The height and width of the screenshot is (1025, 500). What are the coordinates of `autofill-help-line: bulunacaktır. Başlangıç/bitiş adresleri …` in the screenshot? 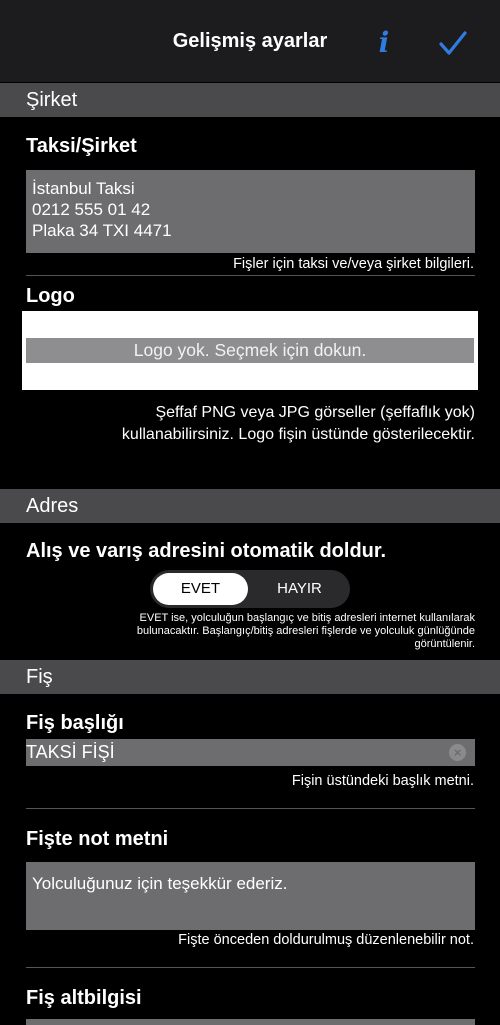 It's located at (305, 631).